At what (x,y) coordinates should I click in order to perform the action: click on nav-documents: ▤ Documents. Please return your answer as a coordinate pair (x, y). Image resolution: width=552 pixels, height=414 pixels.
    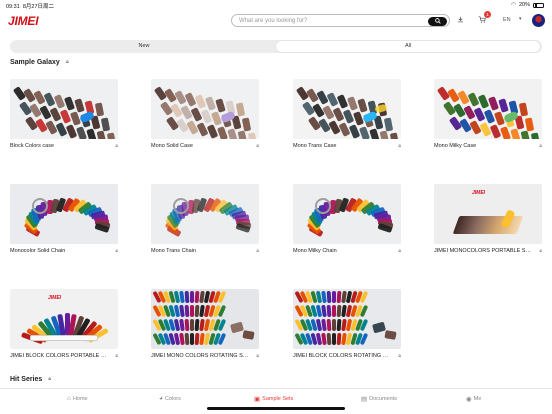
    Looking at the image, I should click on (379, 399).